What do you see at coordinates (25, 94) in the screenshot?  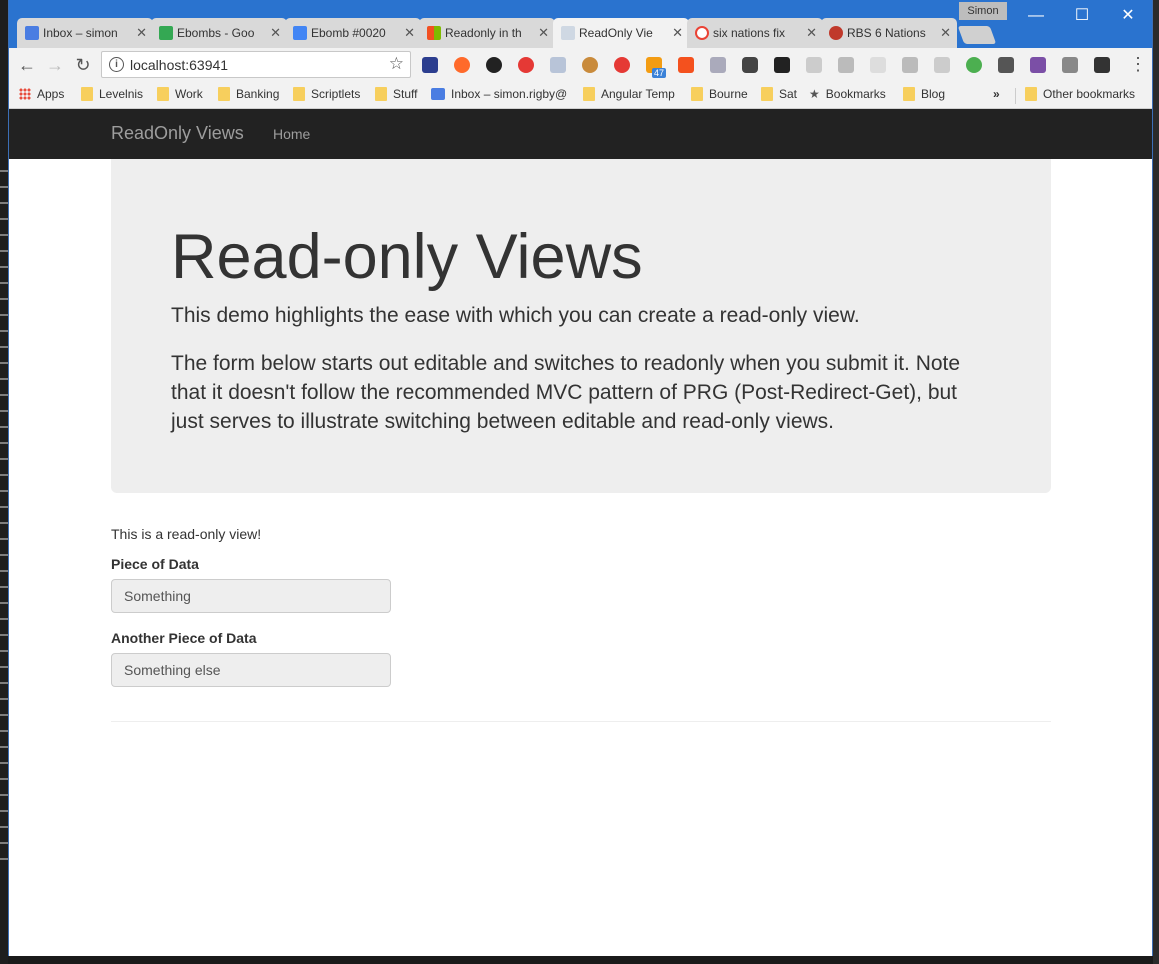 I see `apps-icon` at bounding box center [25, 94].